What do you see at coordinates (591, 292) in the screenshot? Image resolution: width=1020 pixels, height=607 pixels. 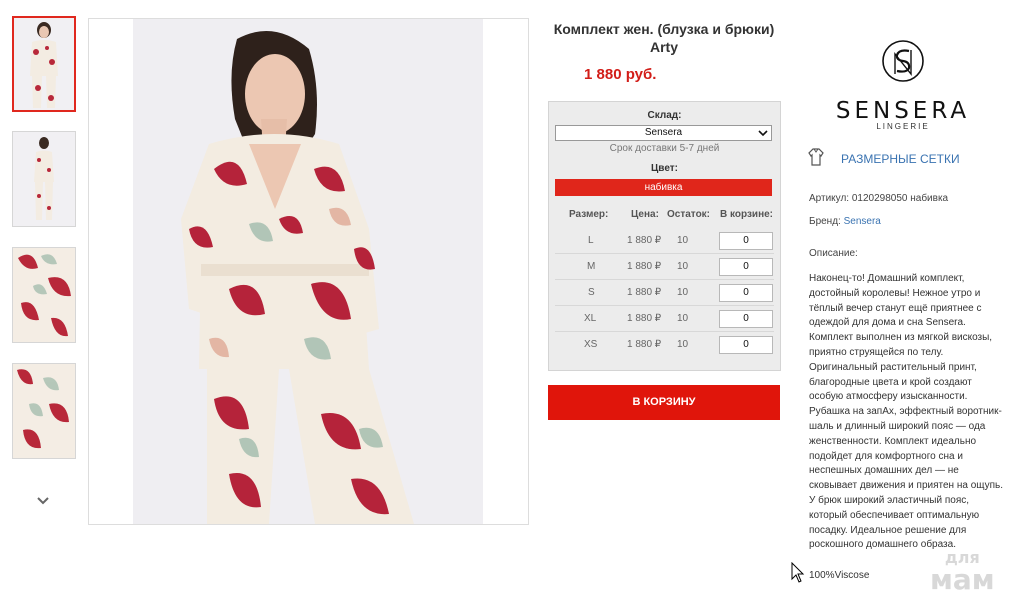 I see `size-value: S` at bounding box center [591, 292].